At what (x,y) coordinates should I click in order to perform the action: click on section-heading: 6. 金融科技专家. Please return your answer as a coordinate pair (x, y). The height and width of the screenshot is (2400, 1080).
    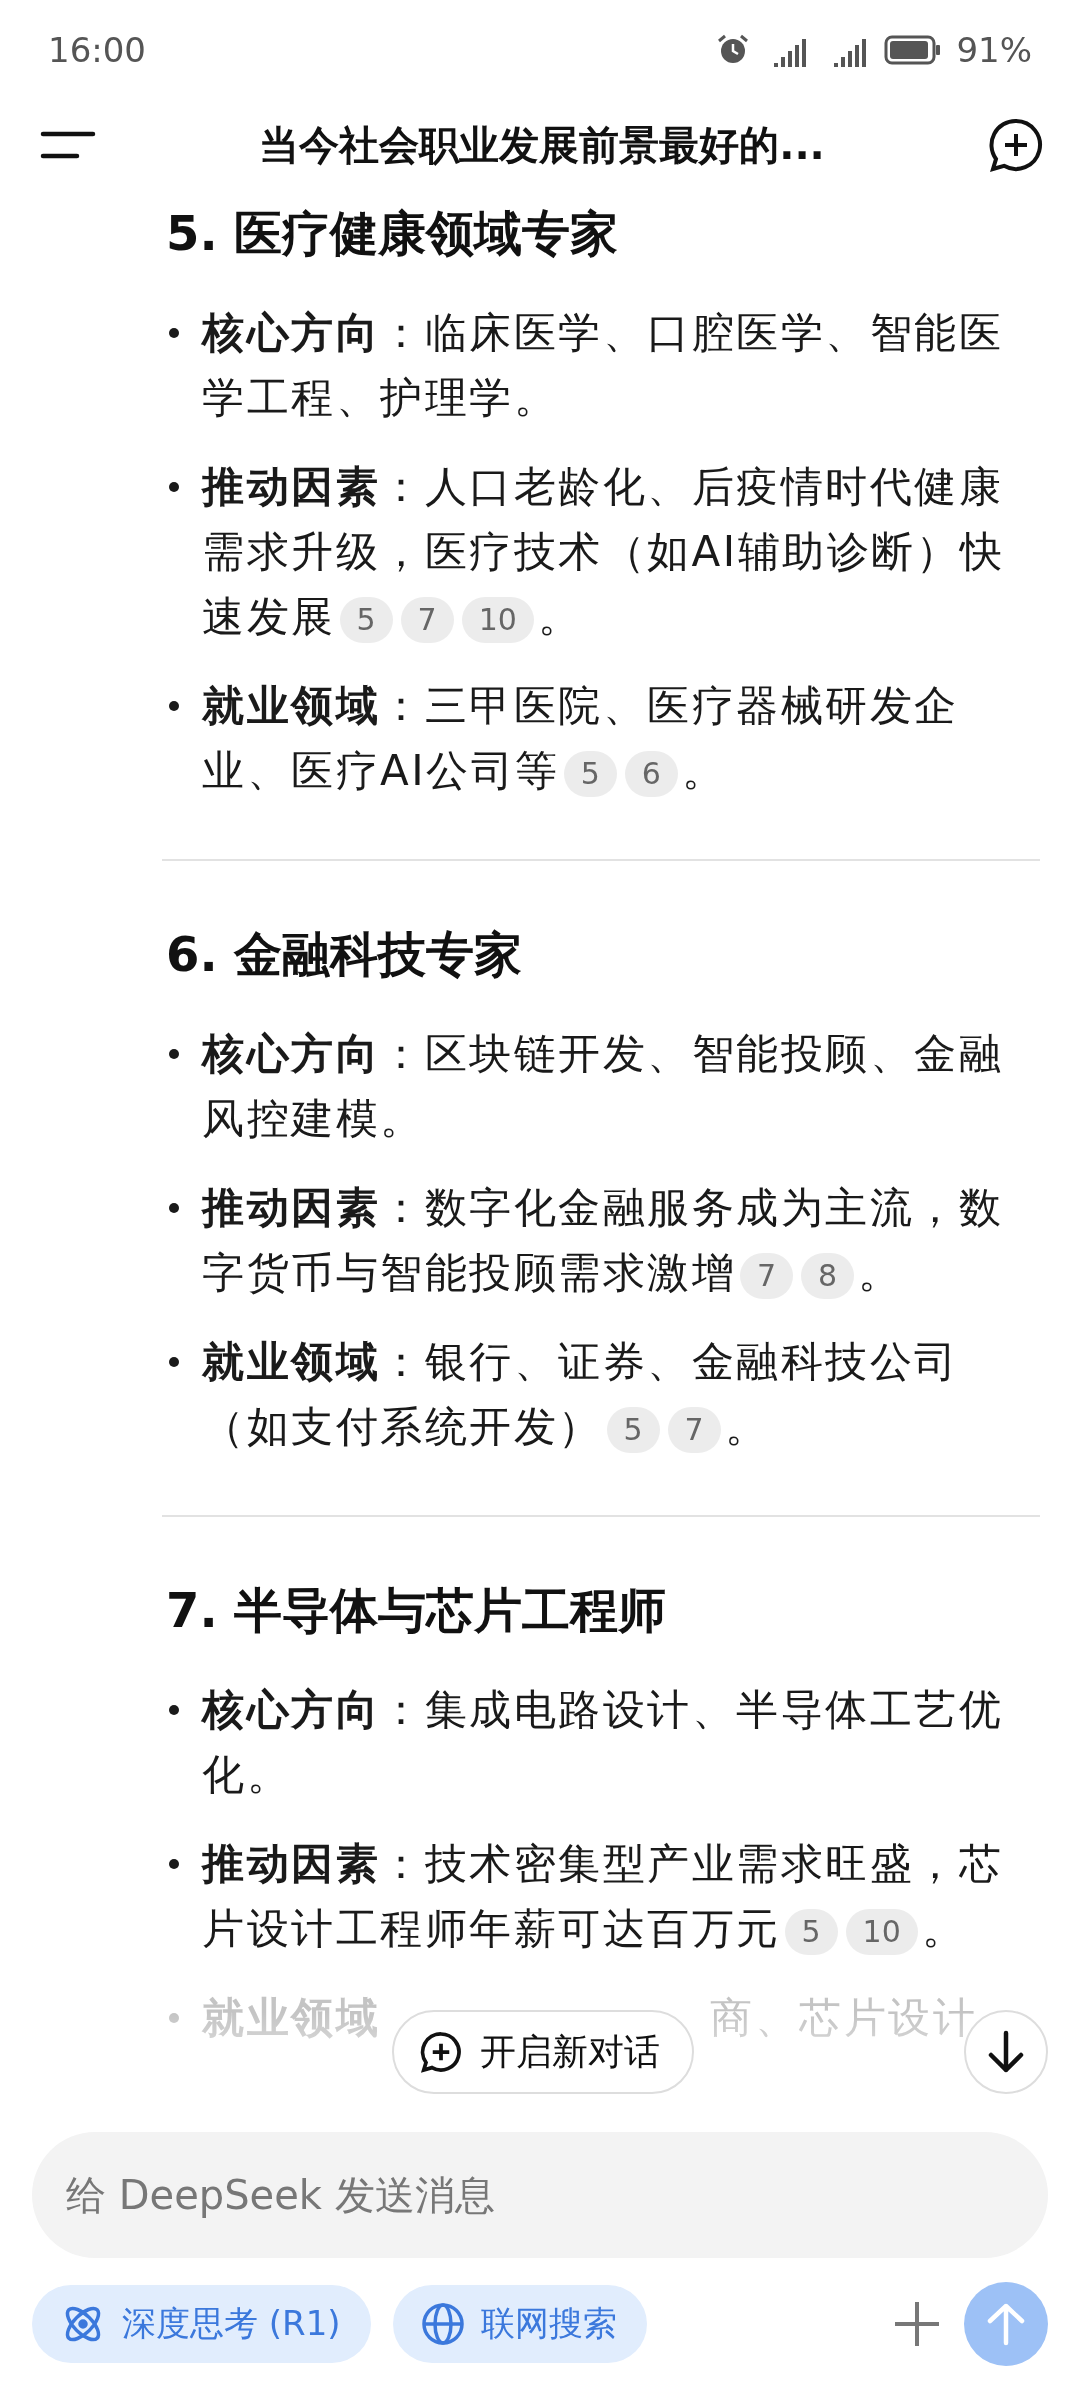
    Looking at the image, I should click on (345, 954).